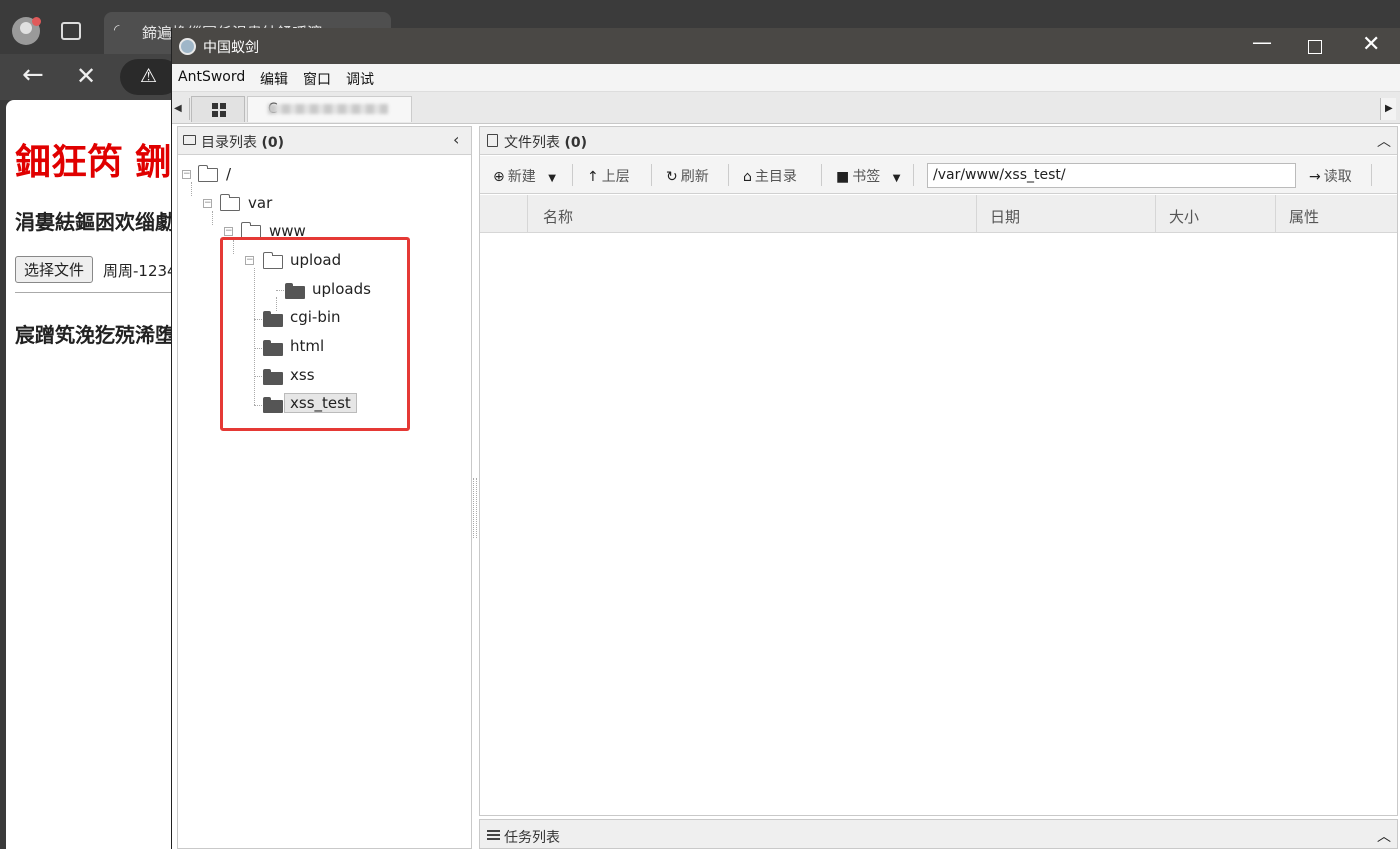 This screenshot has height=849, width=1400. What do you see at coordinates (187, 46) in the screenshot?
I see `antsword-logo-icon` at bounding box center [187, 46].